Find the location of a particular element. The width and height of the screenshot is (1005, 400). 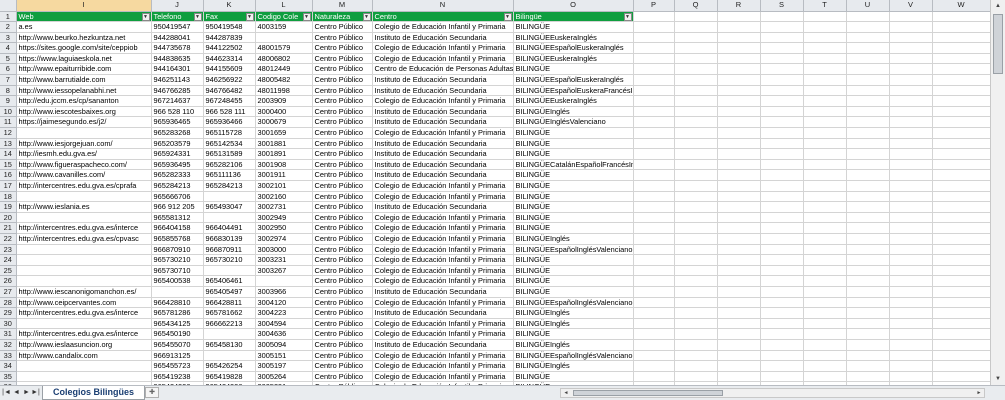

horizontal-scrollbar: ◄ ► is located at coordinates (772, 393).